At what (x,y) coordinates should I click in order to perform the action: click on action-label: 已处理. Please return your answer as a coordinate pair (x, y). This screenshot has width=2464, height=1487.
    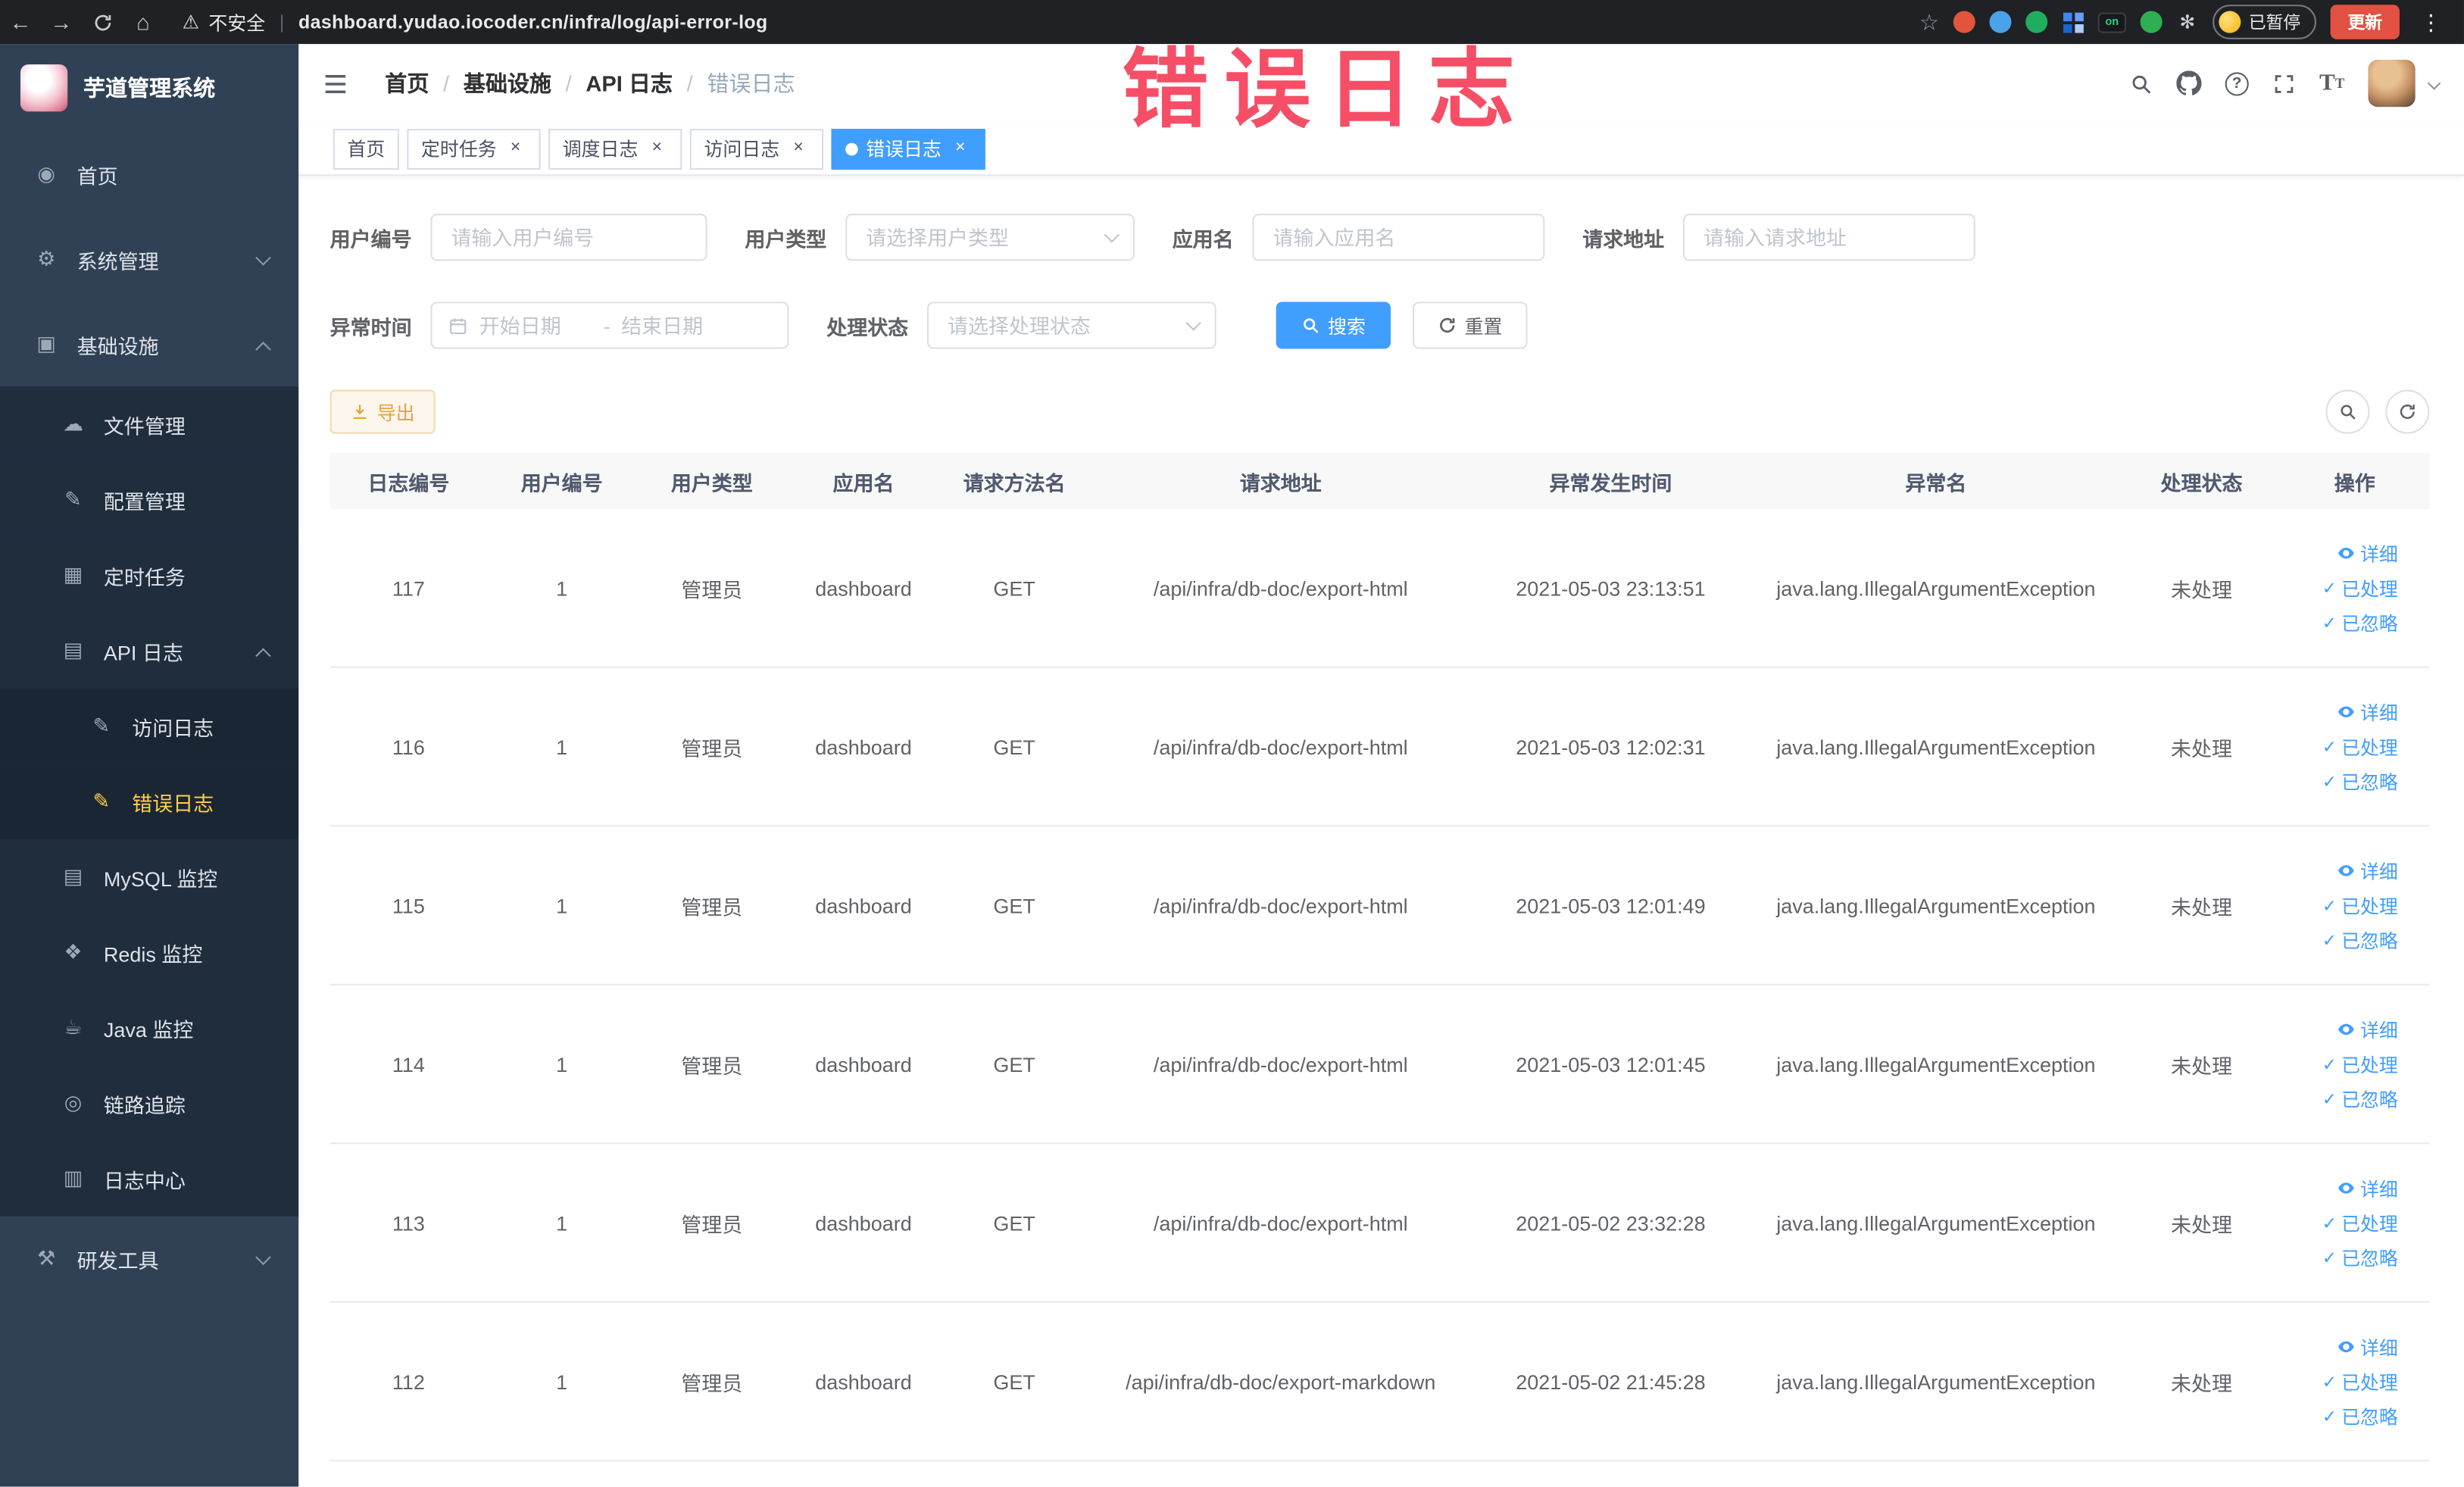
    Looking at the image, I should click on (2369, 1065).